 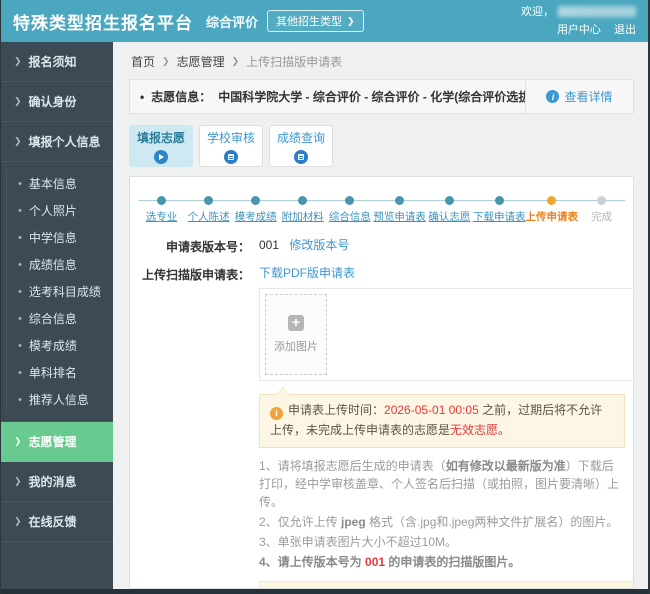 I want to click on step-label: 附加材料, so click(x=303, y=216).